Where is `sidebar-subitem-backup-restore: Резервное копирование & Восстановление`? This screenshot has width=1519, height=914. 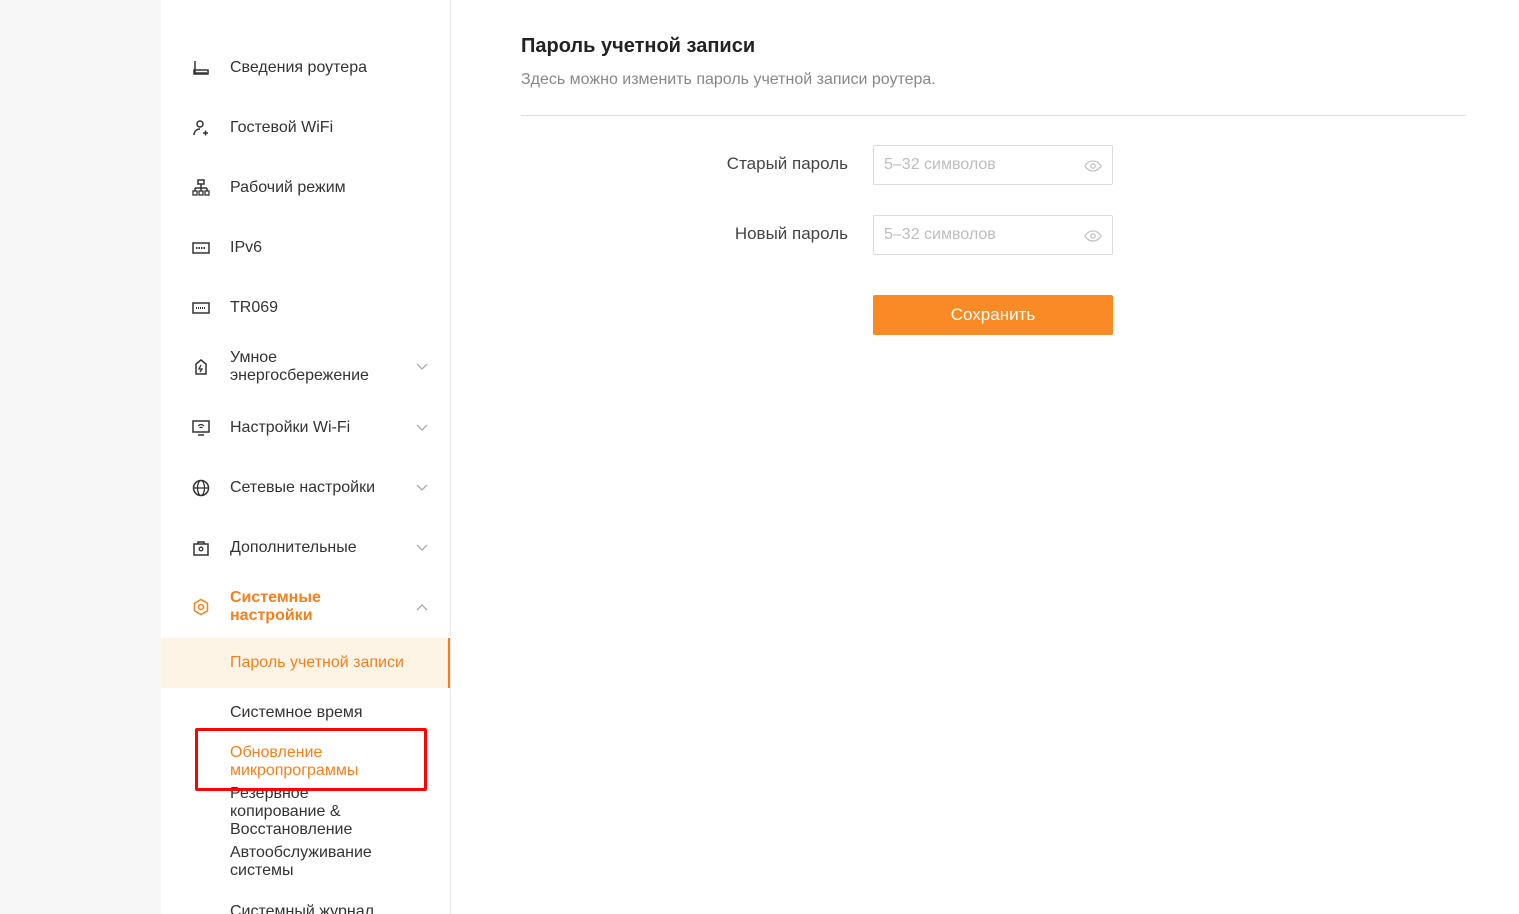
sidebar-subitem-backup-restore: Резервное копирование & Восстановление is located at coordinates (305, 812).